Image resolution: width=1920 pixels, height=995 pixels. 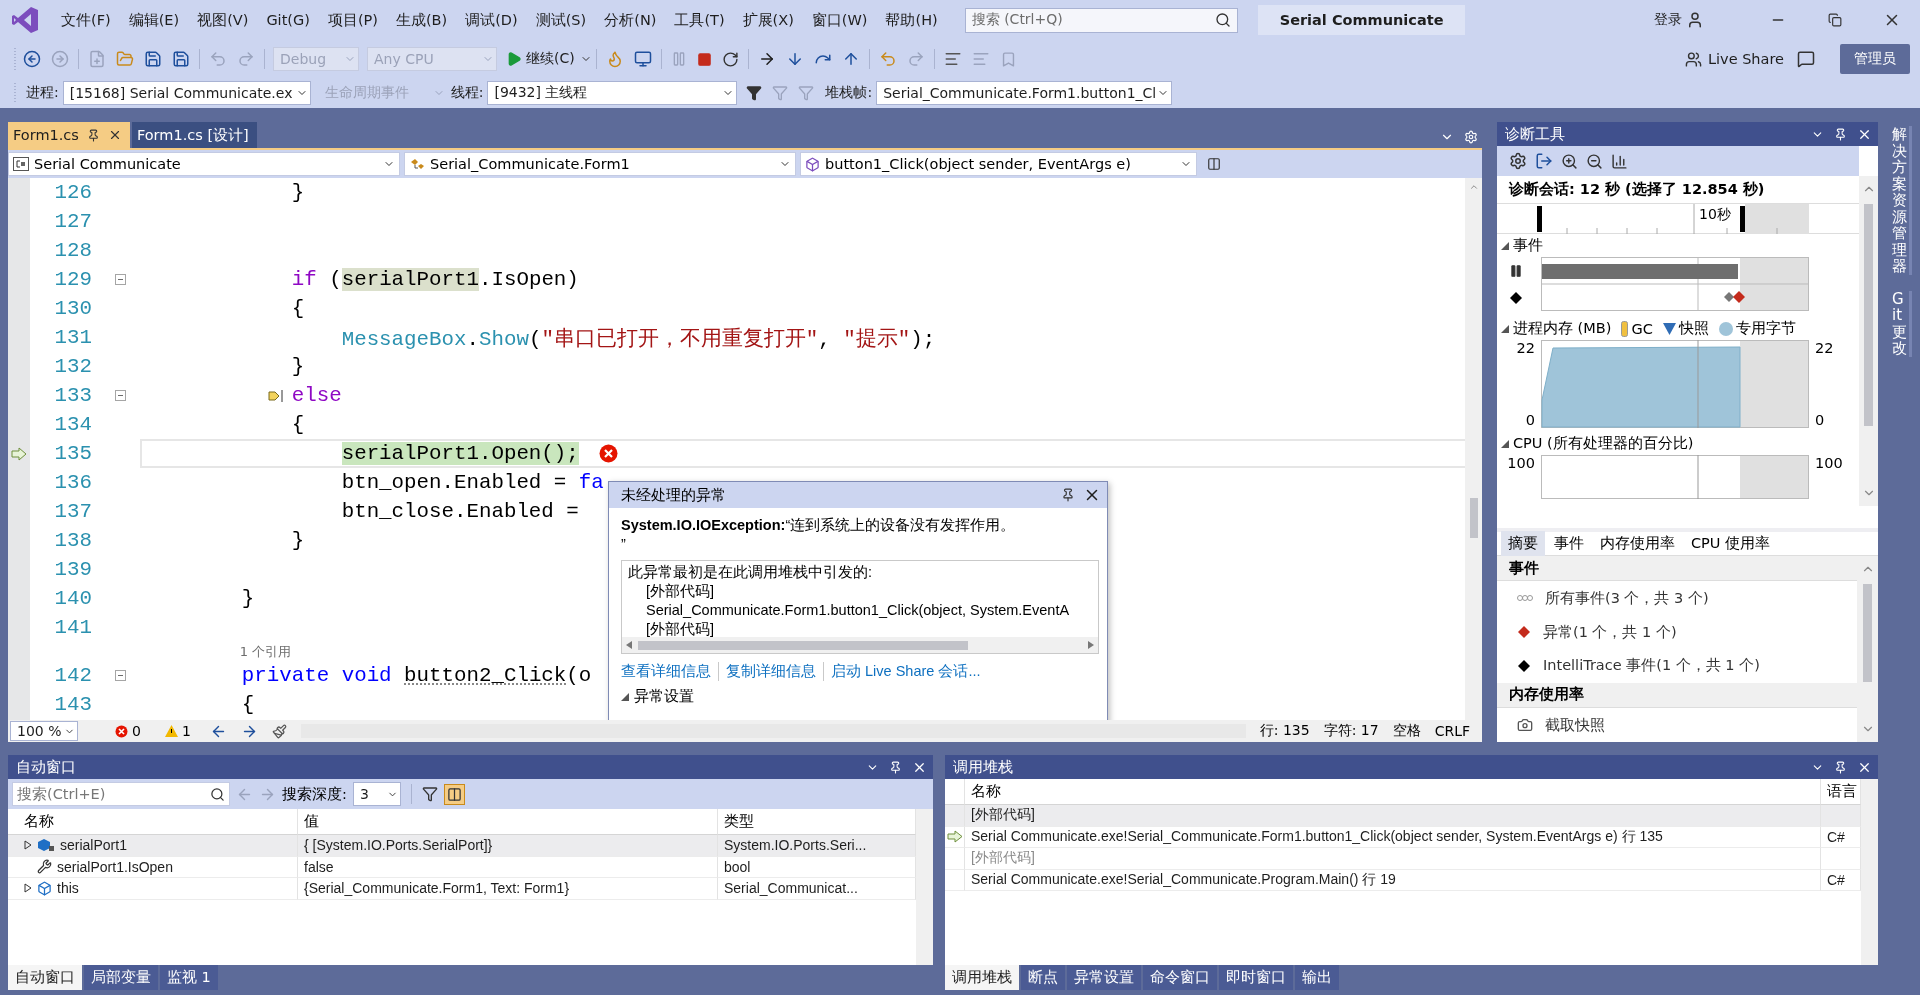 What do you see at coordinates (279, 731) in the screenshot?
I see `cleanup-icon` at bounding box center [279, 731].